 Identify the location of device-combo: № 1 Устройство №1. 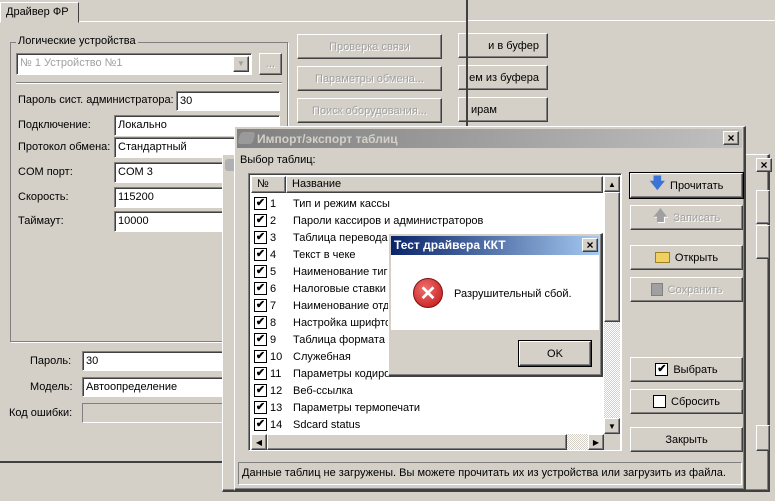
(134, 64).